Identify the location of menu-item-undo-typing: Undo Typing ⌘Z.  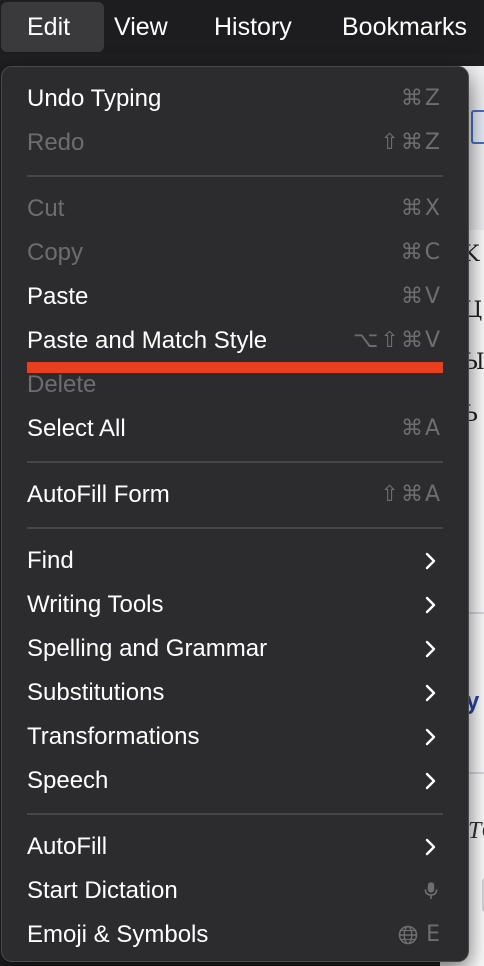
(235, 99).